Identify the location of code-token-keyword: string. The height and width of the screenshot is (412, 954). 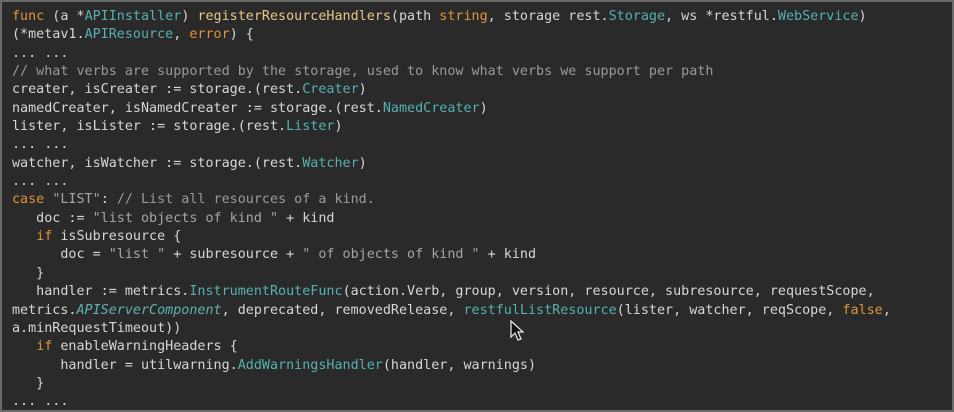
(463, 16).